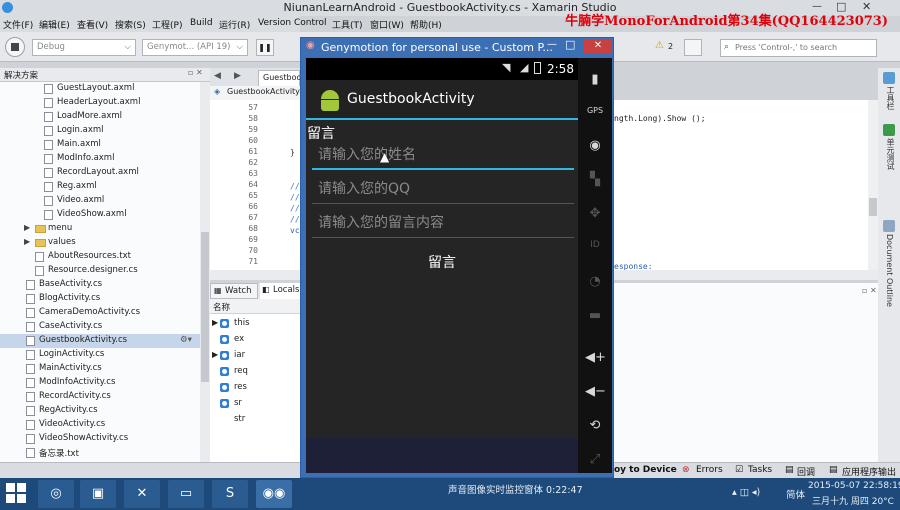 The height and width of the screenshot is (510, 900). Describe the element at coordinates (100, 257) in the screenshot. I see `tree-file: AboutResources.txt` at that location.